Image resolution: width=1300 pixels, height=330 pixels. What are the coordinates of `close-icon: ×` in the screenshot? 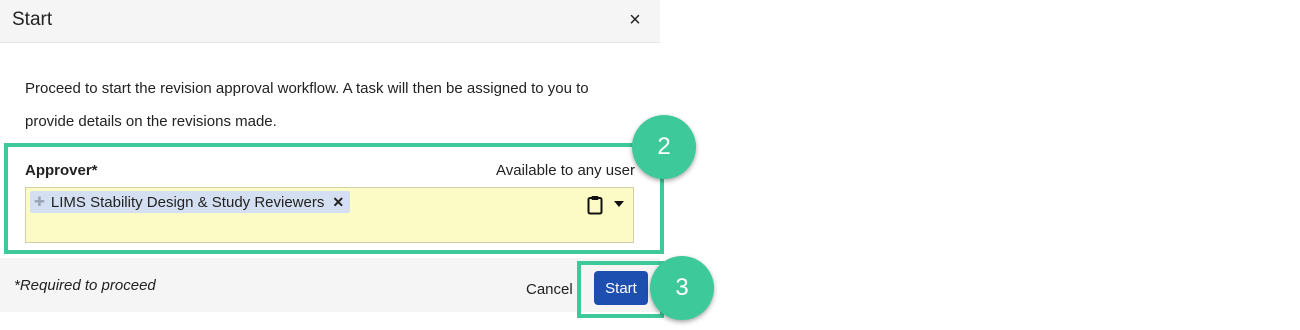 It's located at (635, 20).